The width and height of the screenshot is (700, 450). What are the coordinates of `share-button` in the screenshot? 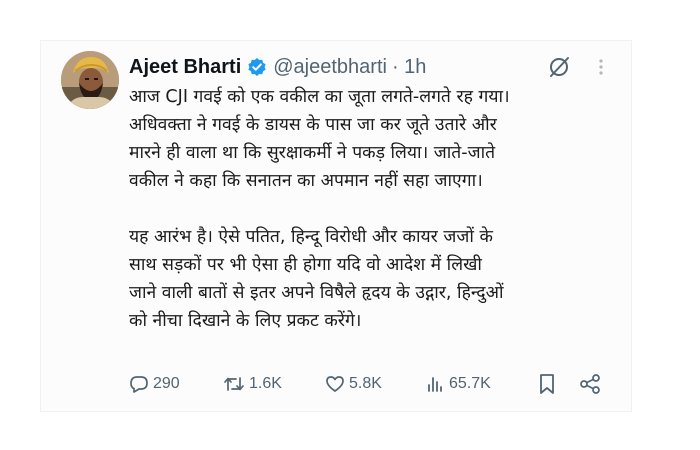 It's located at (590, 384).